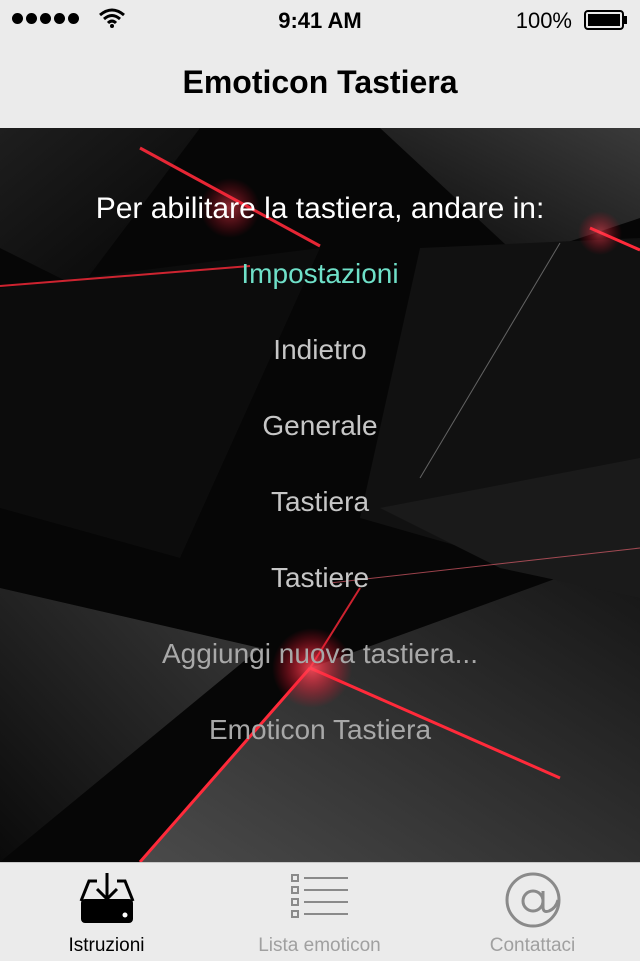 The width and height of the screenshot is (640, 961). I want to click on navigation-bar: Emoticon Tastiera, so click(320, 84).